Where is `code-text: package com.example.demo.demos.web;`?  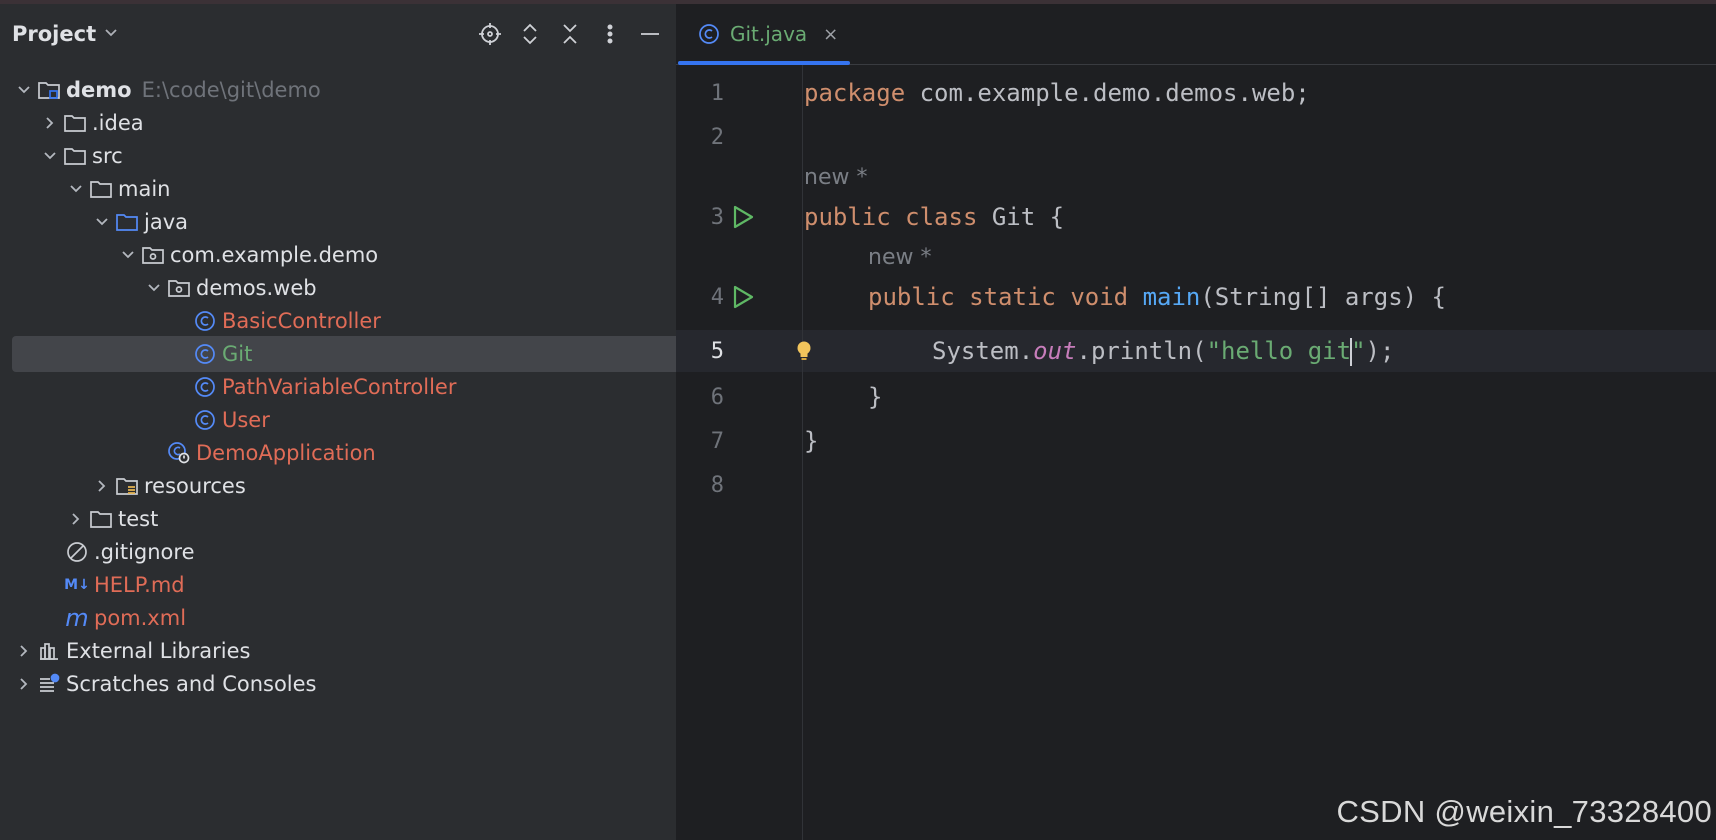
code-text: package com.example.demo.demos.web; is located at coordinates (1057, 93).